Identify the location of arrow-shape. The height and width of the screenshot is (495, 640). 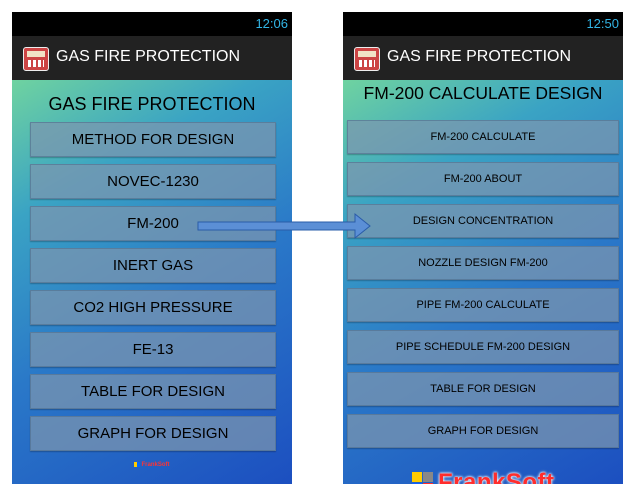
(284, 226).